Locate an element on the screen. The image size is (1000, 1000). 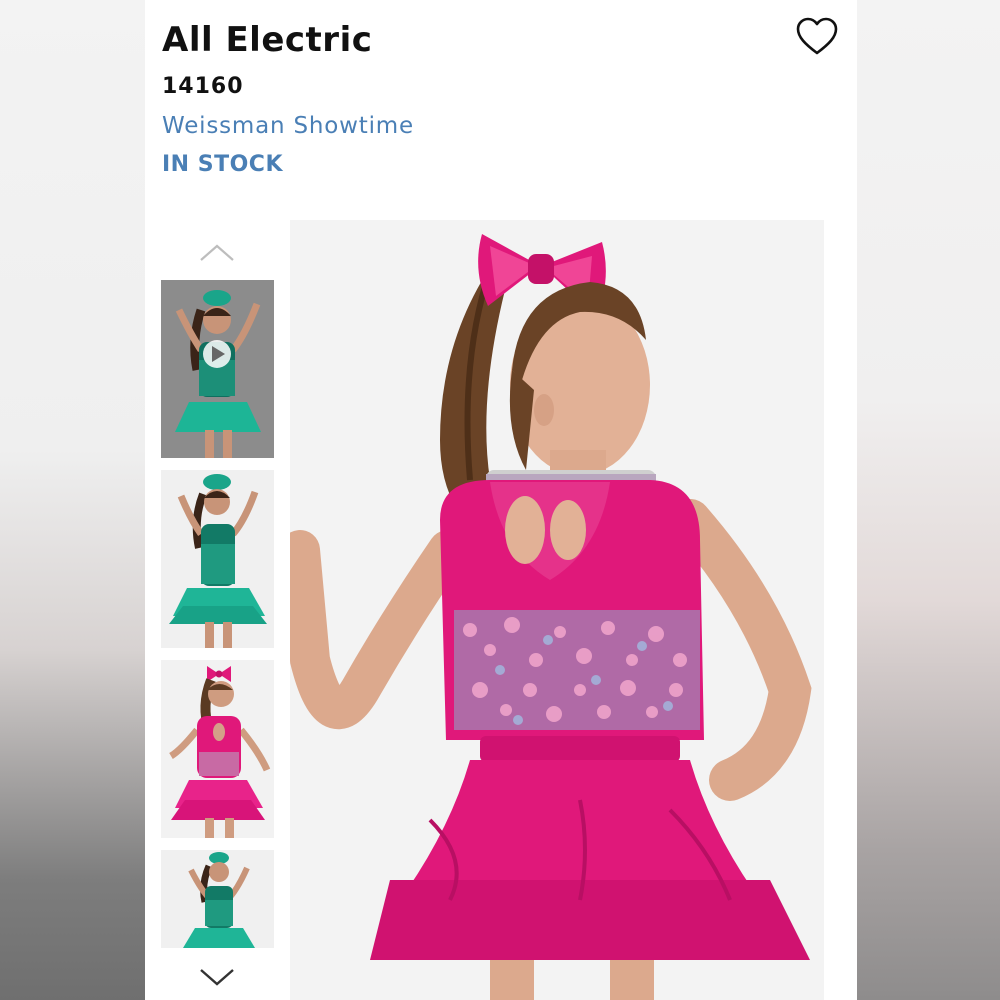
left-background is located at coordinates (72, 500).